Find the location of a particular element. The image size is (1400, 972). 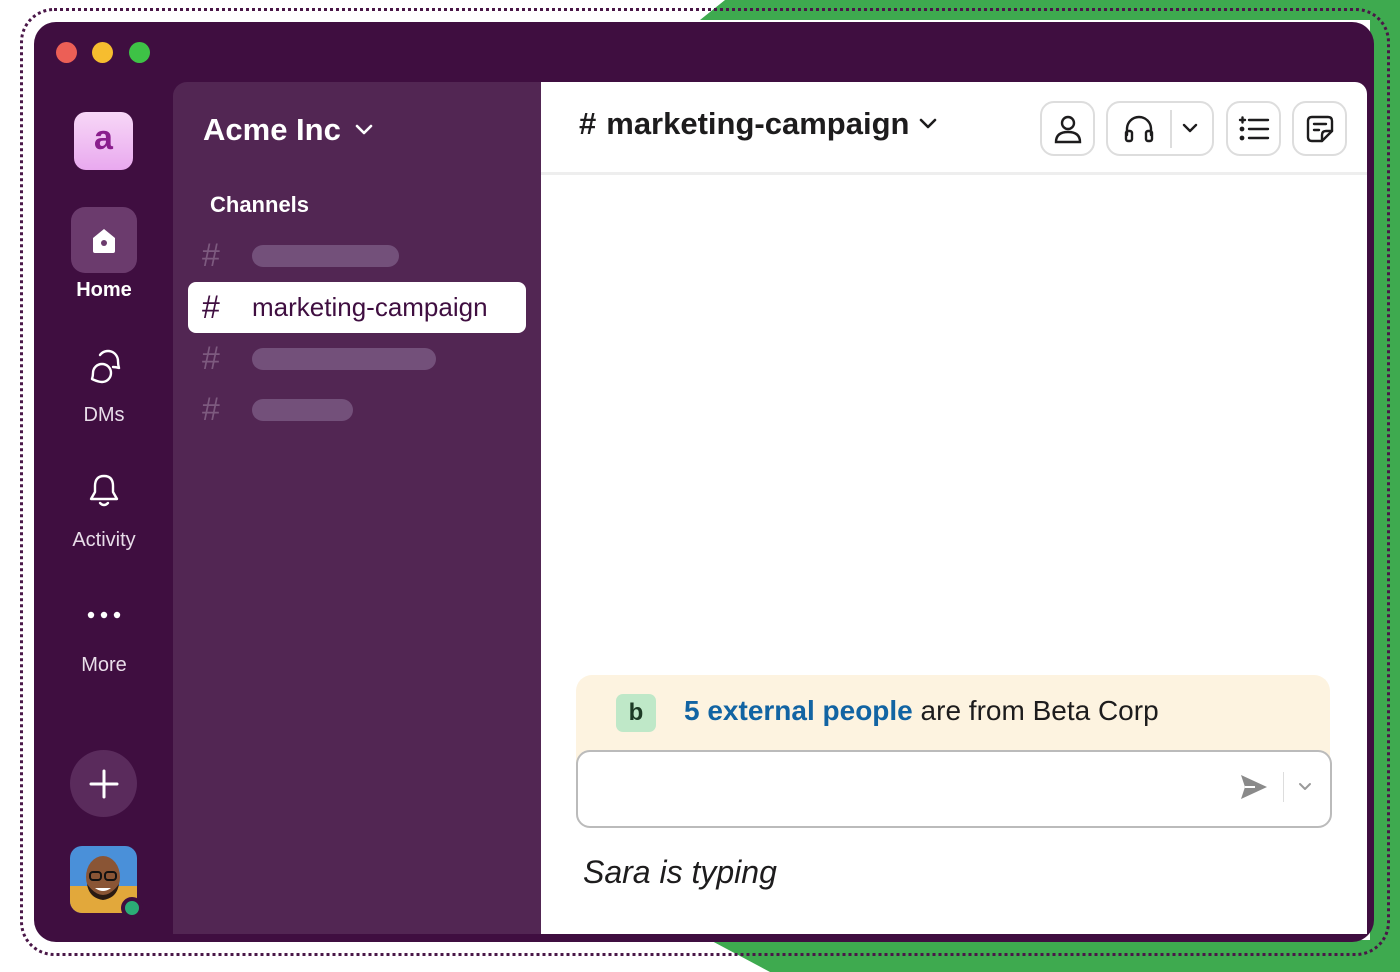

workspace-switcher: Acme Inc is located at coordinates (288, 130).